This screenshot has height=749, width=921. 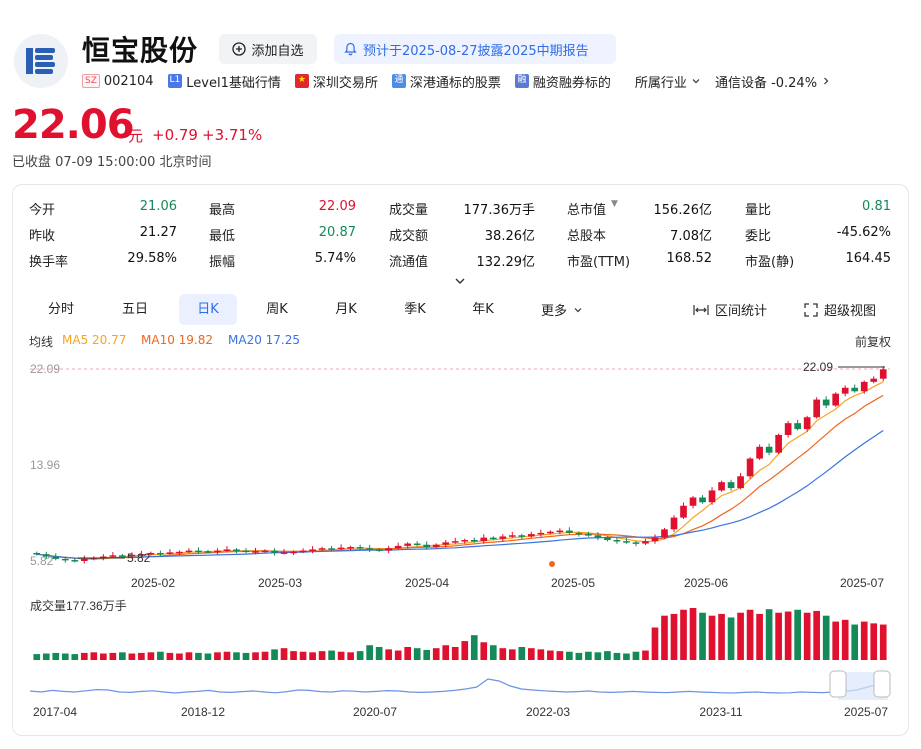 What do you see at coordinates (866, 712) in the screenshot?
I see `overview-x-label: 2025-07` at bounding box center [866, 712].